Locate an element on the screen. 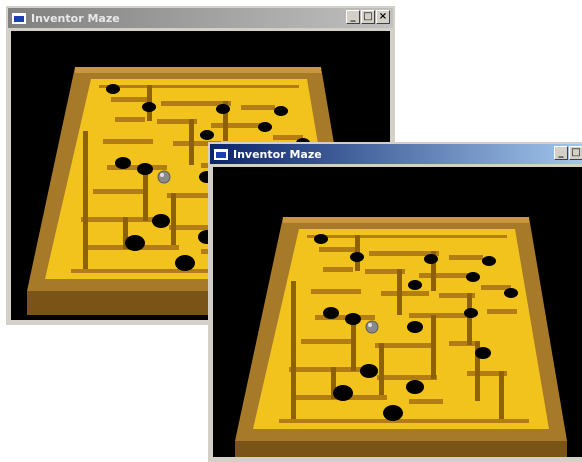 The height and width of the screenshot is (462, 582). close-button: × is located at coordinates (383, 17).